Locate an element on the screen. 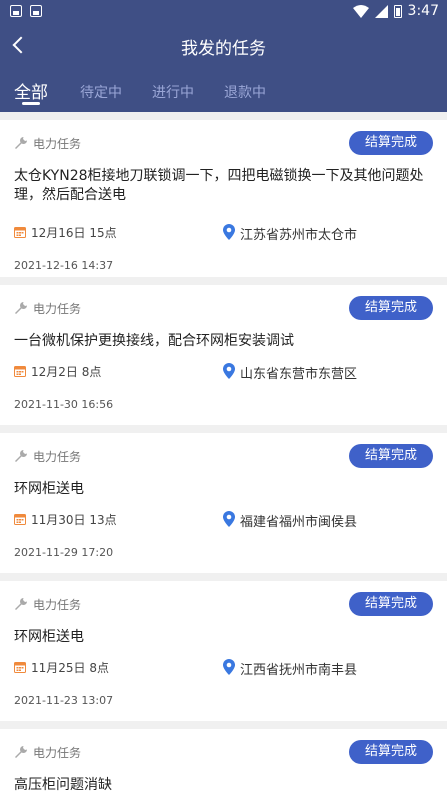 Image resolution: width=447 pixels, height=797 pixels. task-location: 福建省福州市闽侯县 is located at coordinates (299, 522).